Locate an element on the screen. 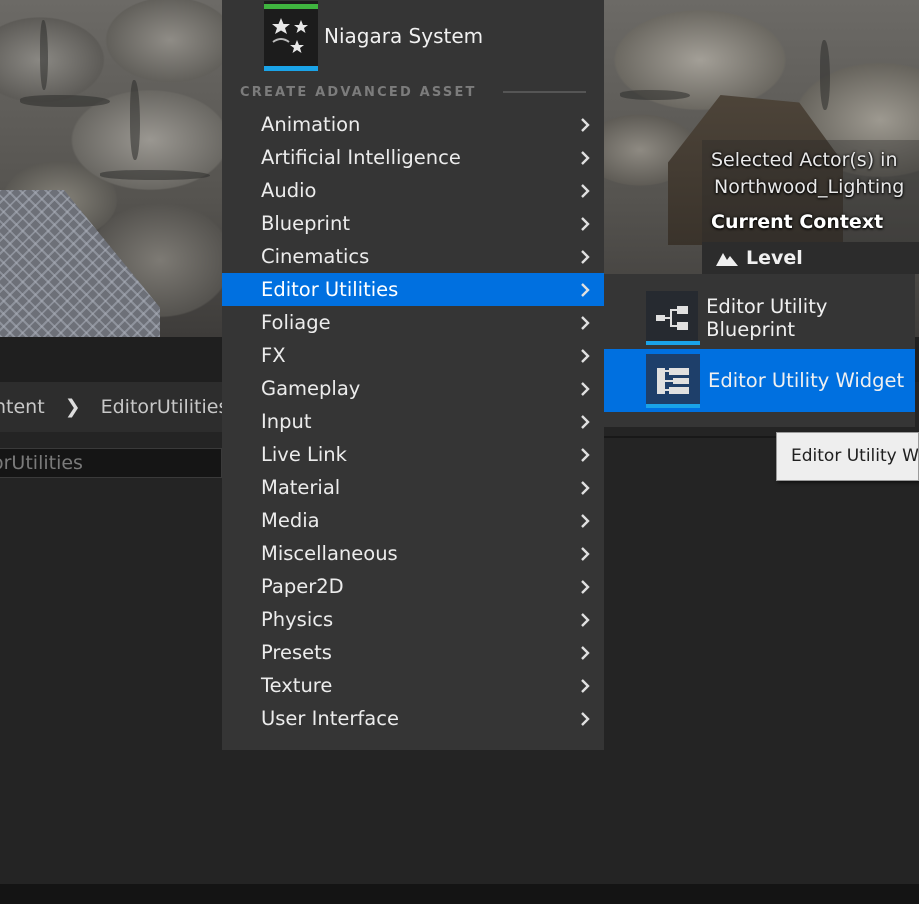 The height and width of the screenshot is (904, 919). menu-item-input: Input is located at coordinates (413, 421).